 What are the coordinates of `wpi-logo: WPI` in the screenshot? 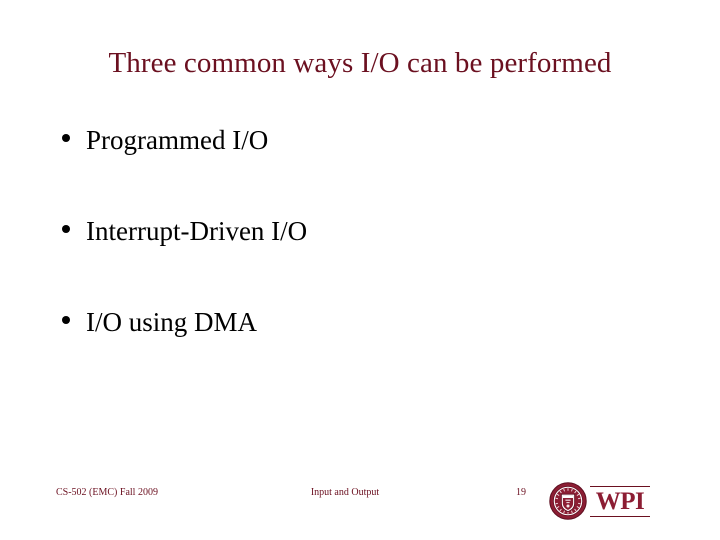 It's located at (600, 501).